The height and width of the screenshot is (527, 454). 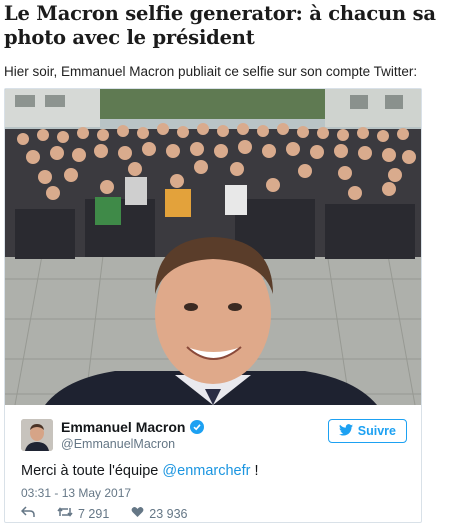 I want to click on verified-badge-icon, so click(x=197, y=427).